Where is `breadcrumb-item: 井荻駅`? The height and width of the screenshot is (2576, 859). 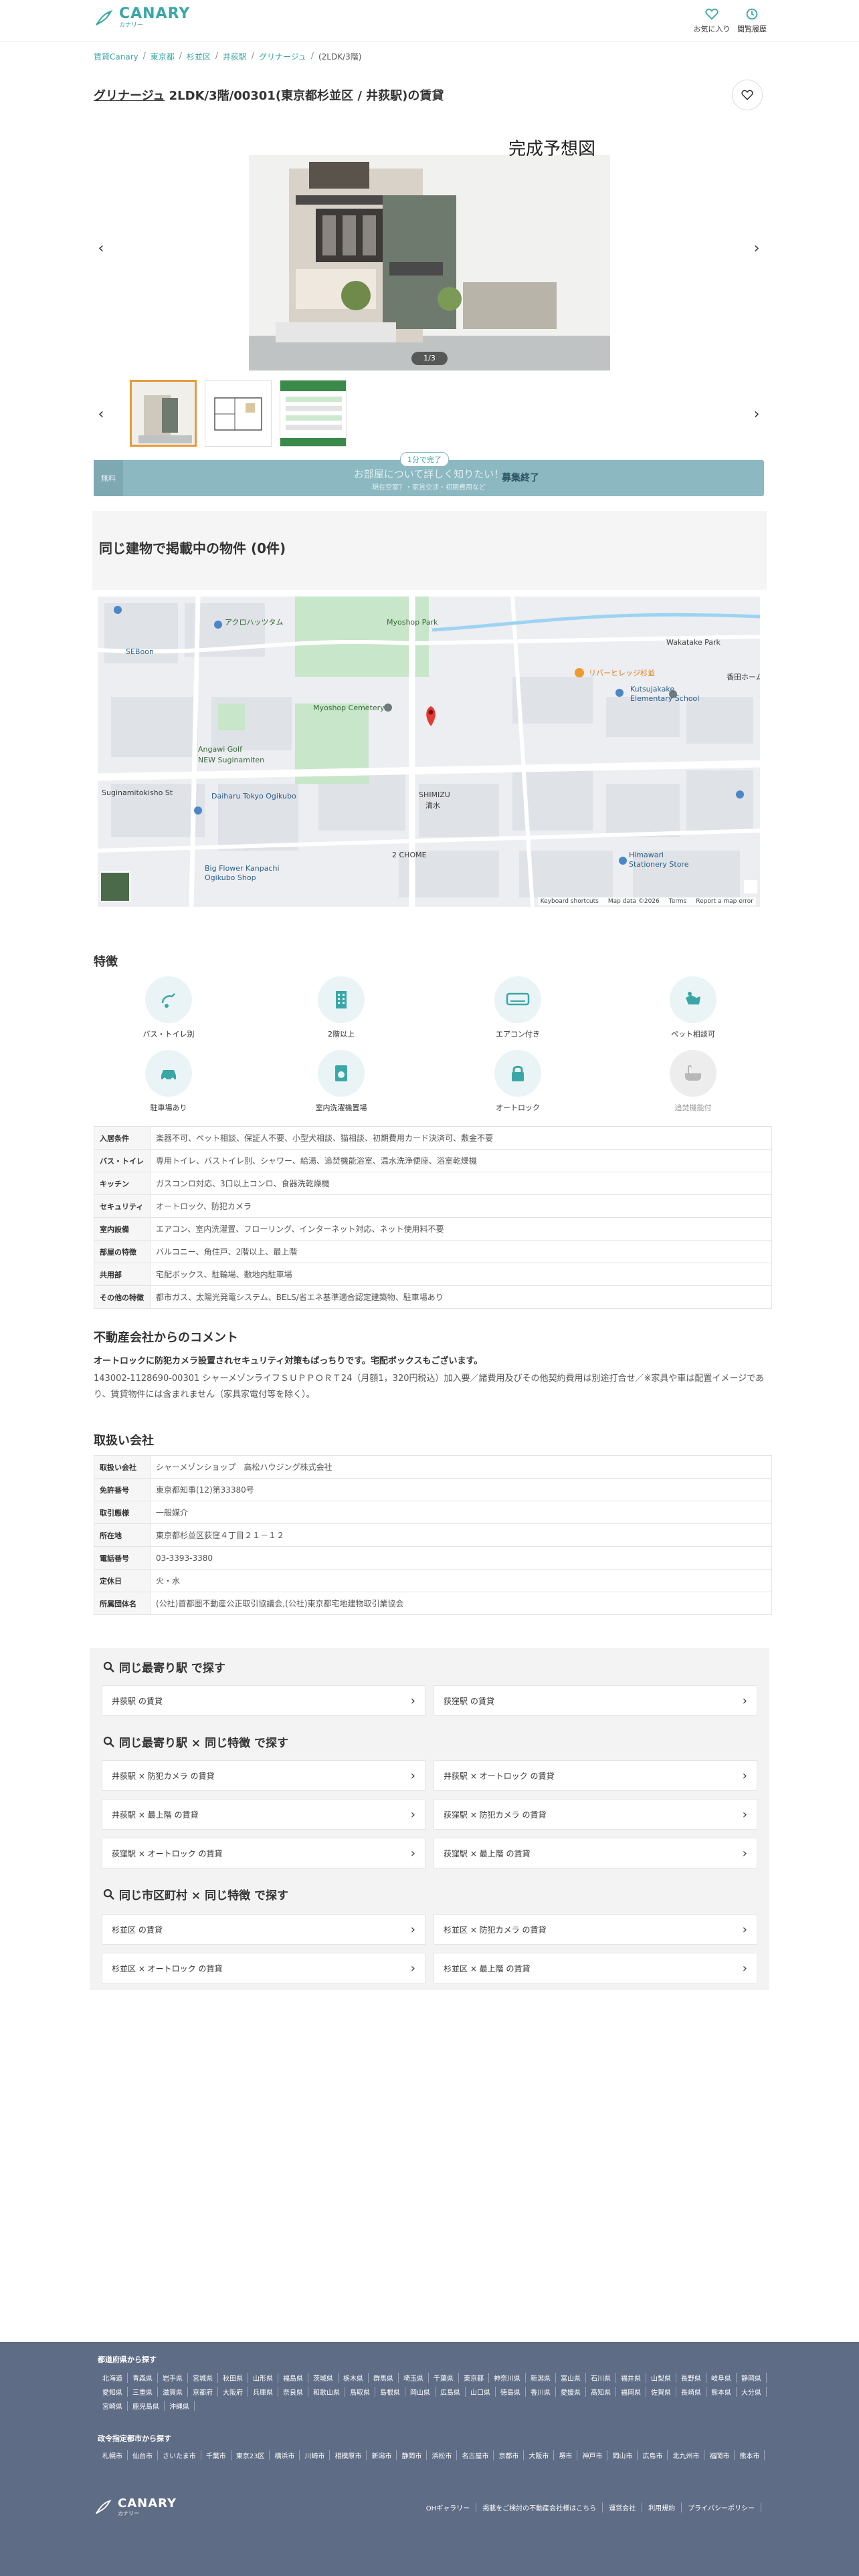
breadcrumb-item: 井荻駅 is located at coordinates (235, 56).